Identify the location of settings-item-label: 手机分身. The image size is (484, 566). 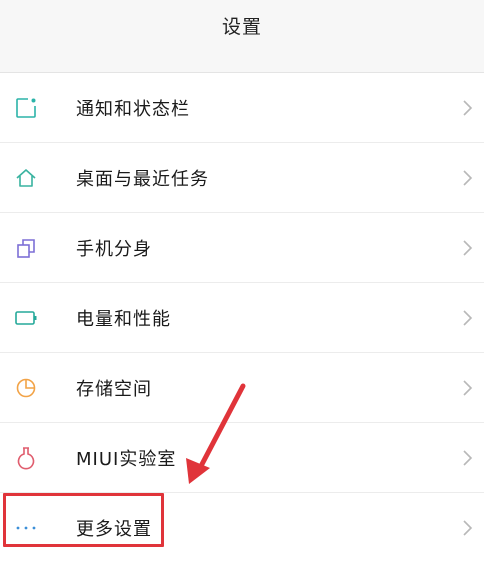
(114, 249).